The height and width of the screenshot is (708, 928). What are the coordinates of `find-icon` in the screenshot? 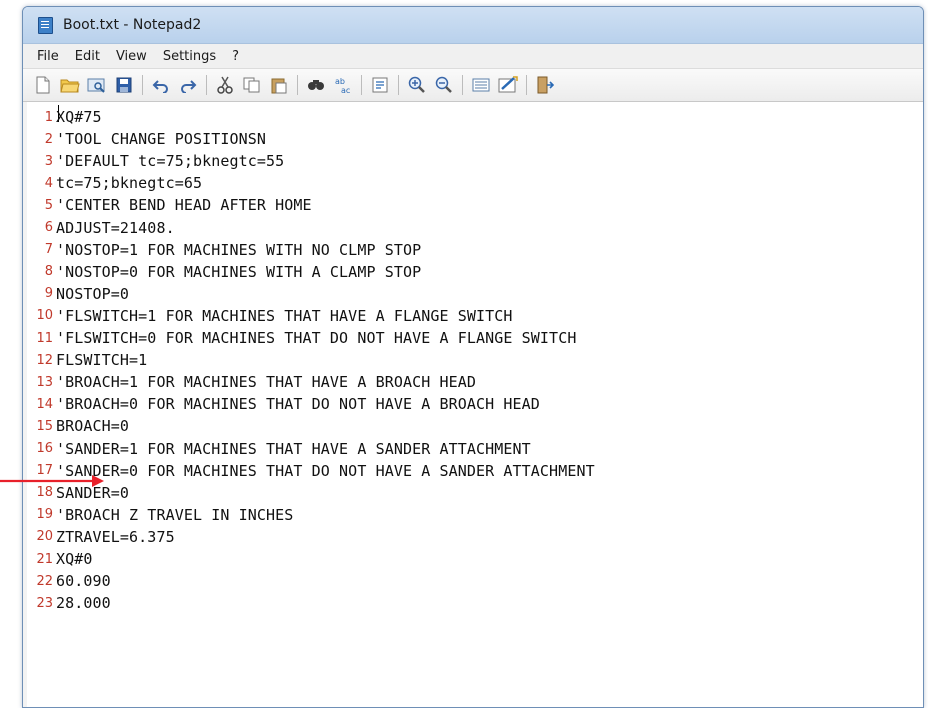 It's located at (316, 85).